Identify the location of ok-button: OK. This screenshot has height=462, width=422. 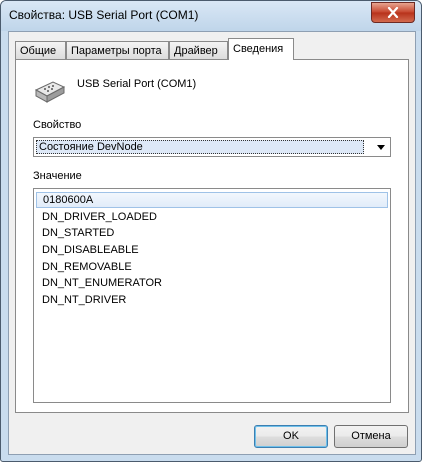
(291, 436).